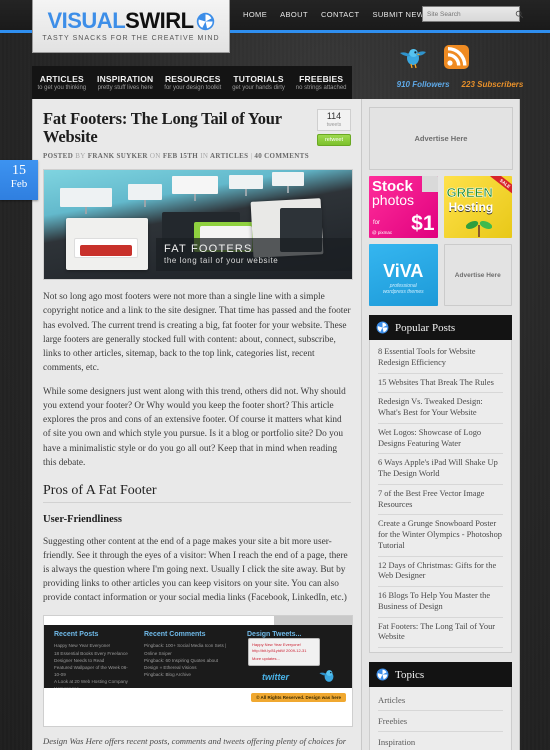 The width and height of the screenshot is (550, 750). I want to click on ad-stock-line2: photos, so click(393, 200).